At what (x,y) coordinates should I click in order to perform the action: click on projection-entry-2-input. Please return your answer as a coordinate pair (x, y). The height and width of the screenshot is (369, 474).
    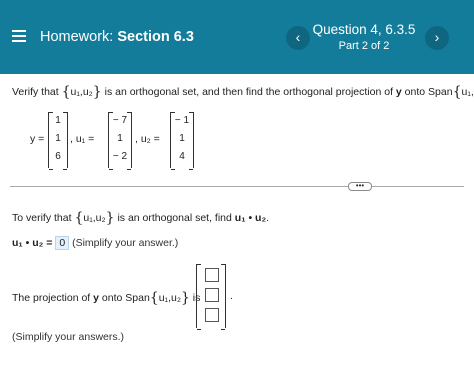
    Looking at the image, I should click on (212, 295).